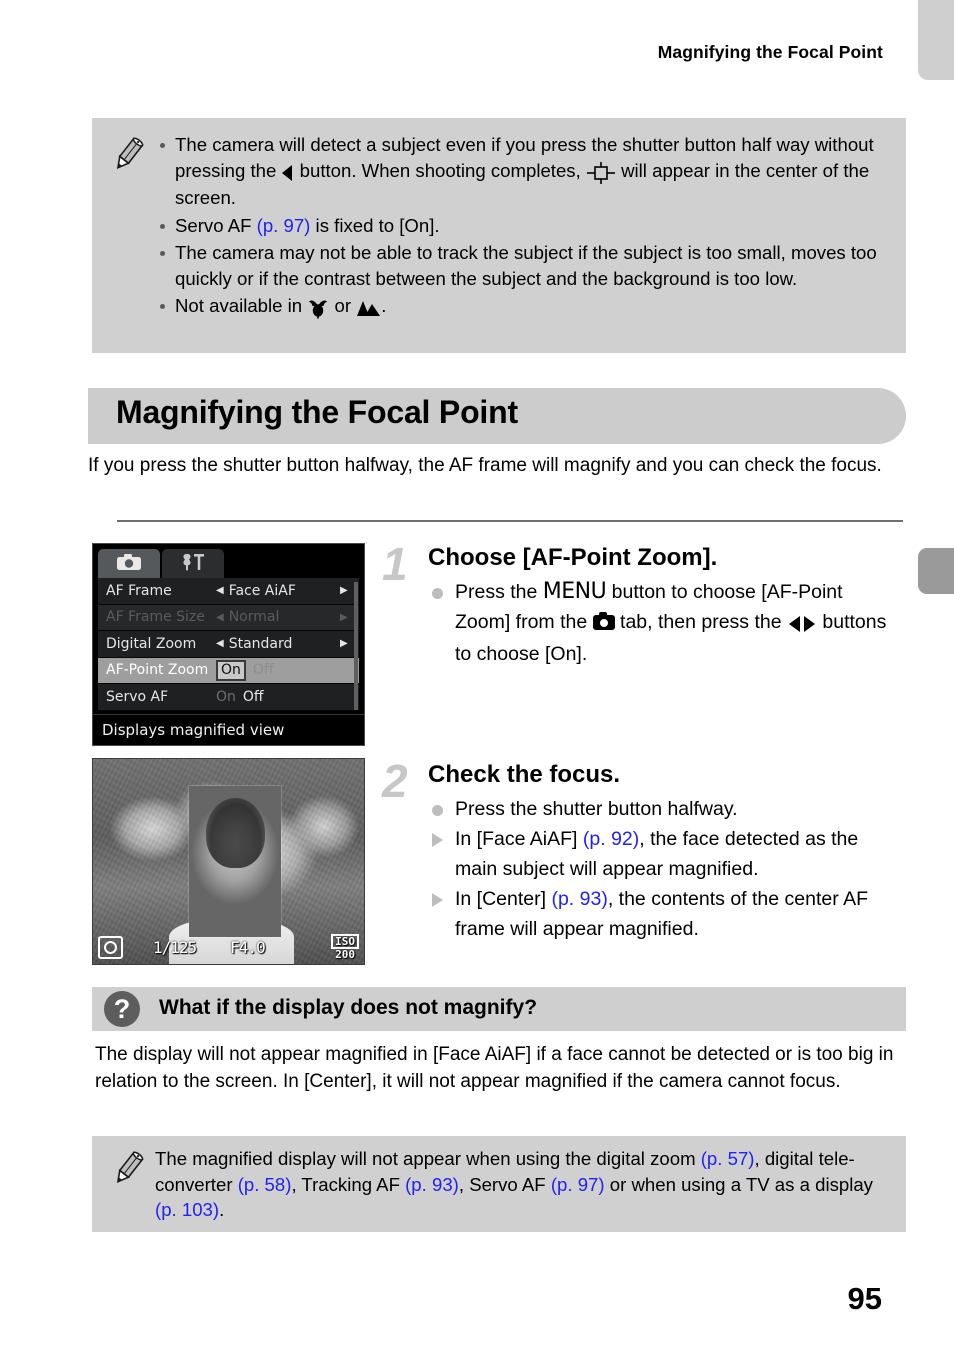 The image size is (954, 1345). I want to click on menu-row-label: Servo AF, so click(137, 696).